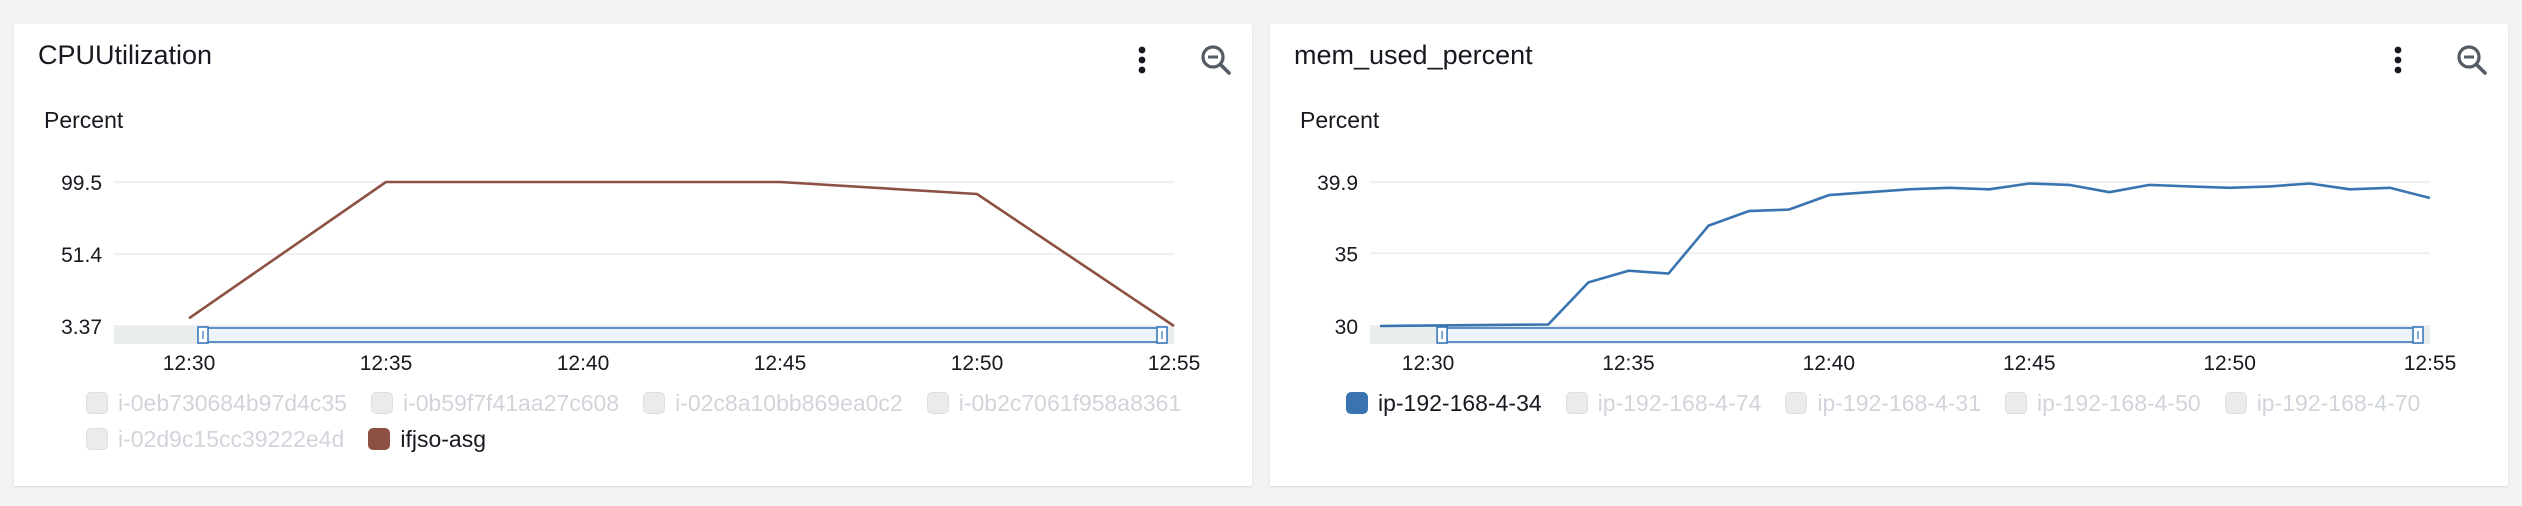 This screenshot has width=2522, height=506. I want to click on legend-item: i-0b2c7061f958a8361, so click(1054, 402).